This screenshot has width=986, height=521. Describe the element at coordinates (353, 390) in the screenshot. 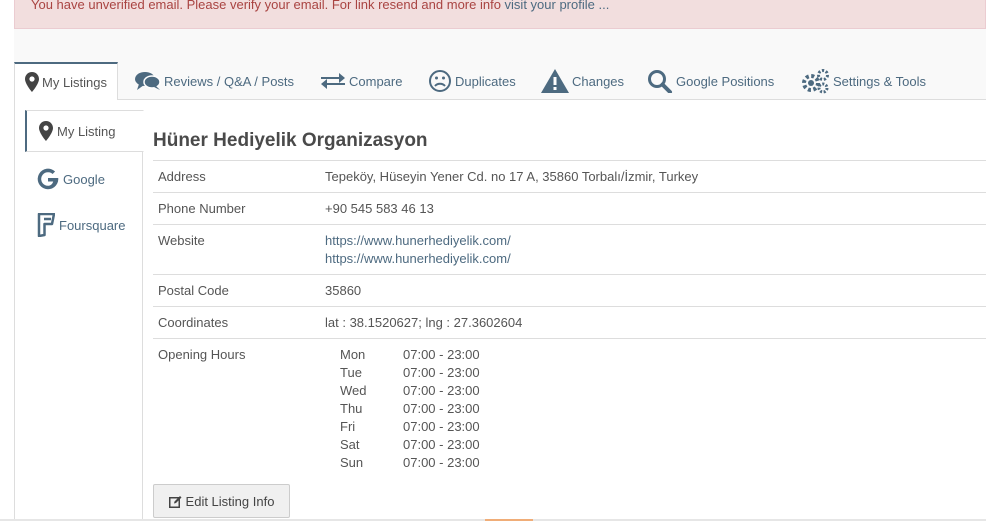

I see `hours-day: Wed` at that location.